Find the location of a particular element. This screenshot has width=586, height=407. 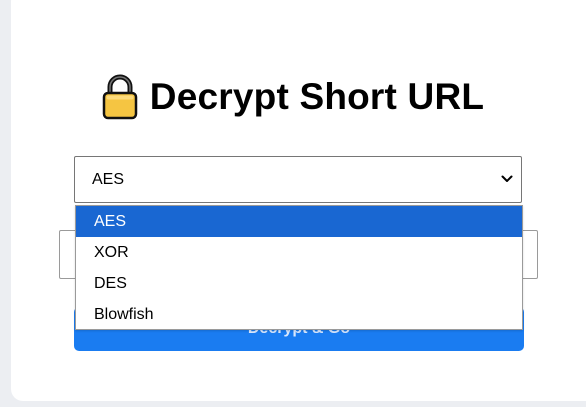

option-aes: AES is located at coordinates (299, 221).